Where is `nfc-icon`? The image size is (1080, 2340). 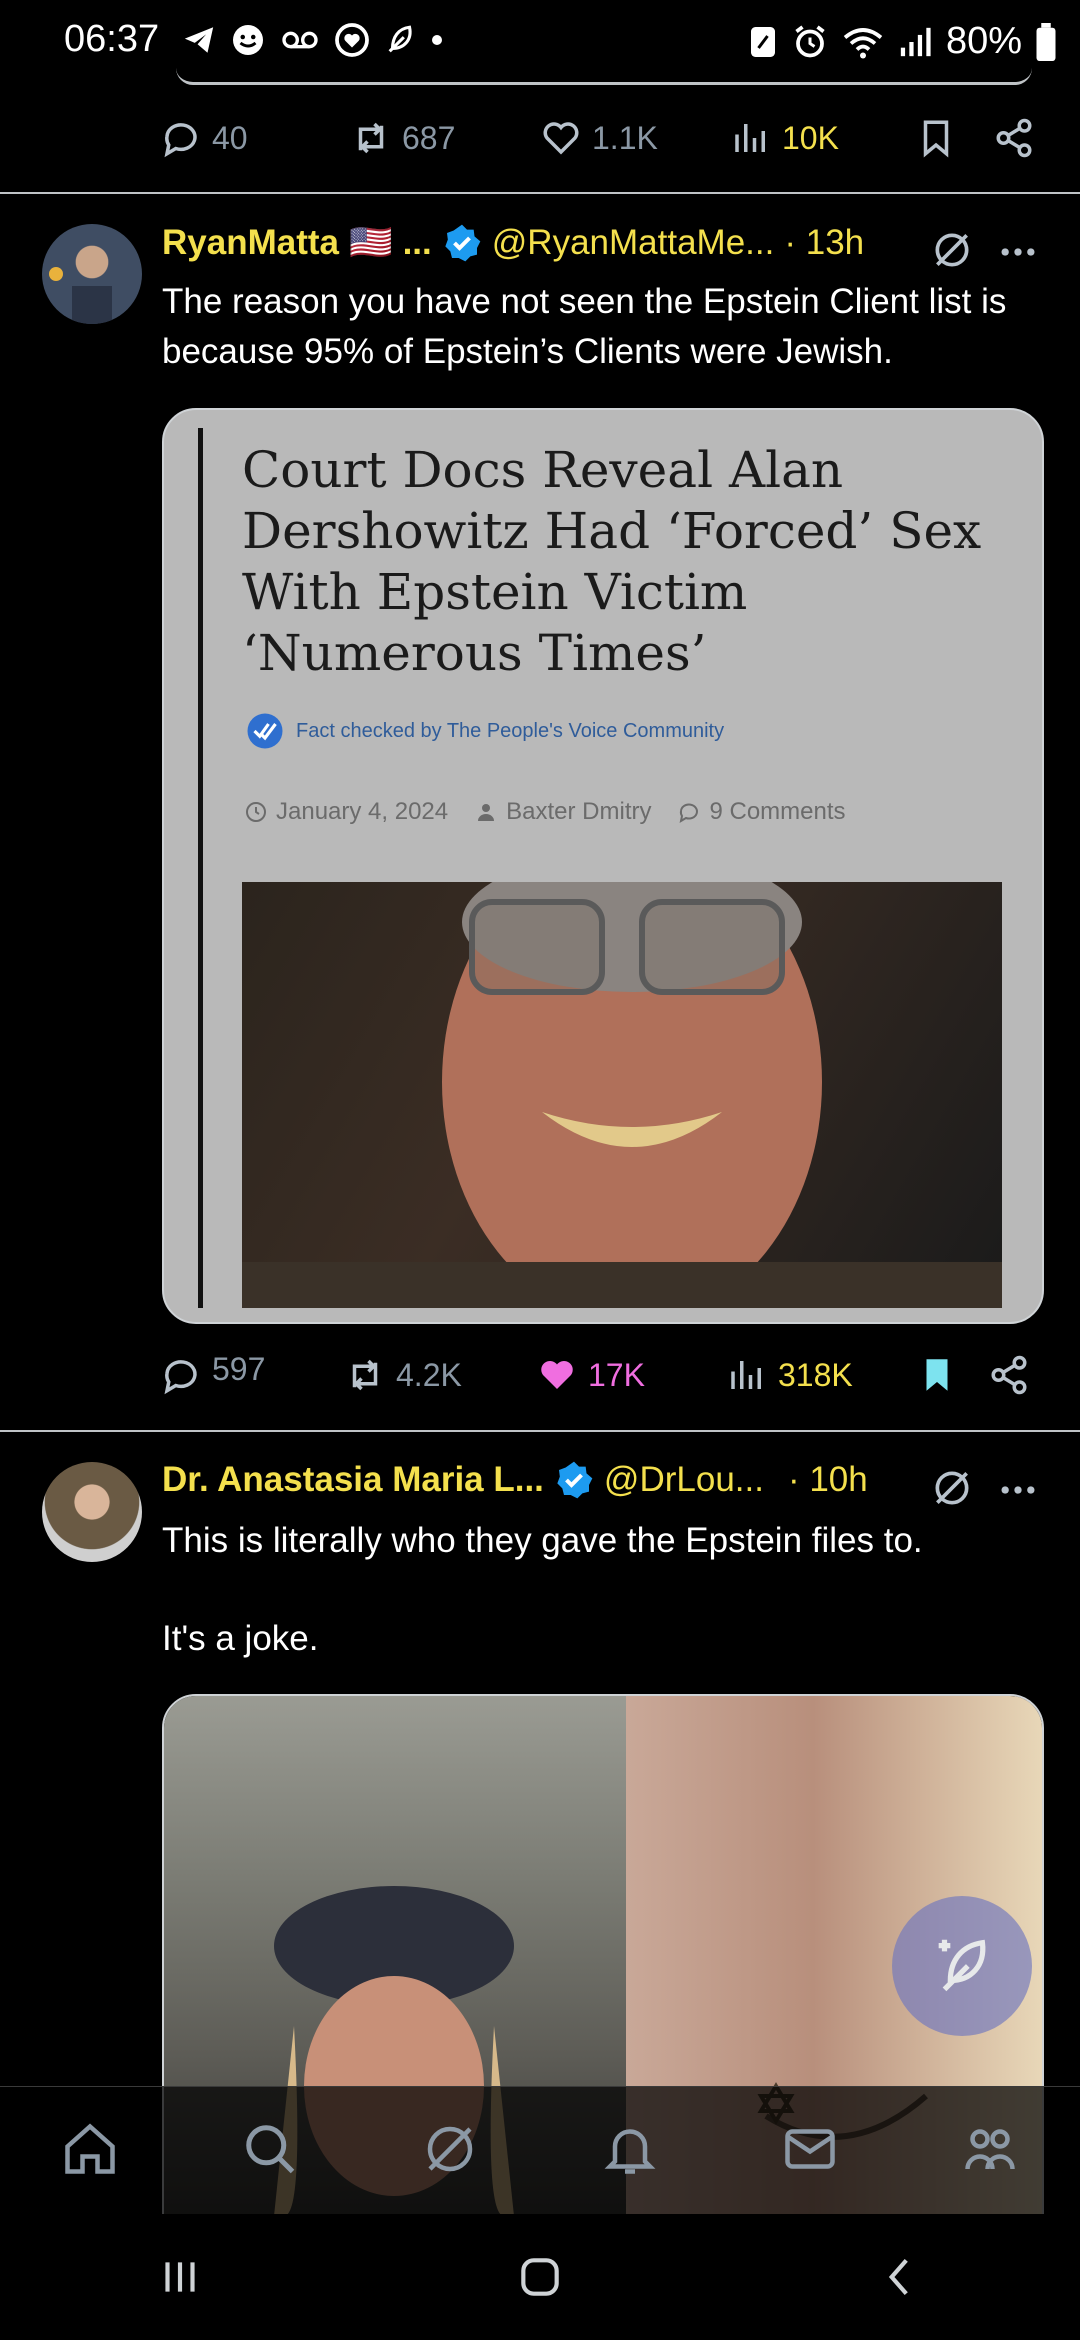 nfc-icon is located at coordinates (762, 41).